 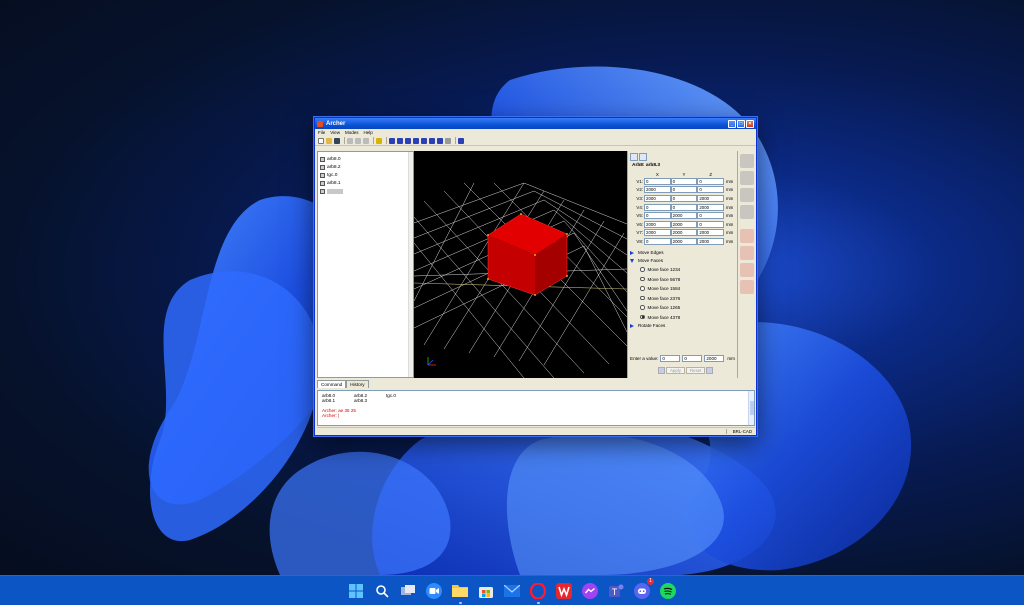 I want to click on sphere-primitive-icon, so click(x=416, y=140).